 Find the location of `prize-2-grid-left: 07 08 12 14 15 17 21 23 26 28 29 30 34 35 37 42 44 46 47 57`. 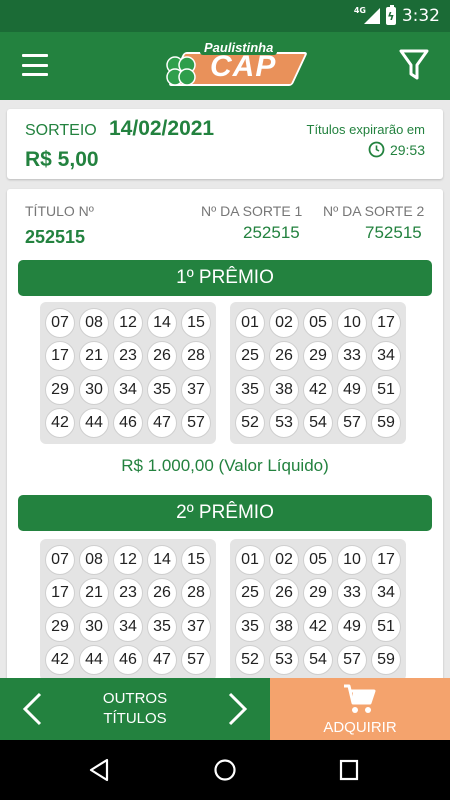

prize-2-grid-left: 07 08 12 14 15 17 21 23 26 28 29 30 34 35 37 42 44 46 47 57 is located at coordinates (128, 610).